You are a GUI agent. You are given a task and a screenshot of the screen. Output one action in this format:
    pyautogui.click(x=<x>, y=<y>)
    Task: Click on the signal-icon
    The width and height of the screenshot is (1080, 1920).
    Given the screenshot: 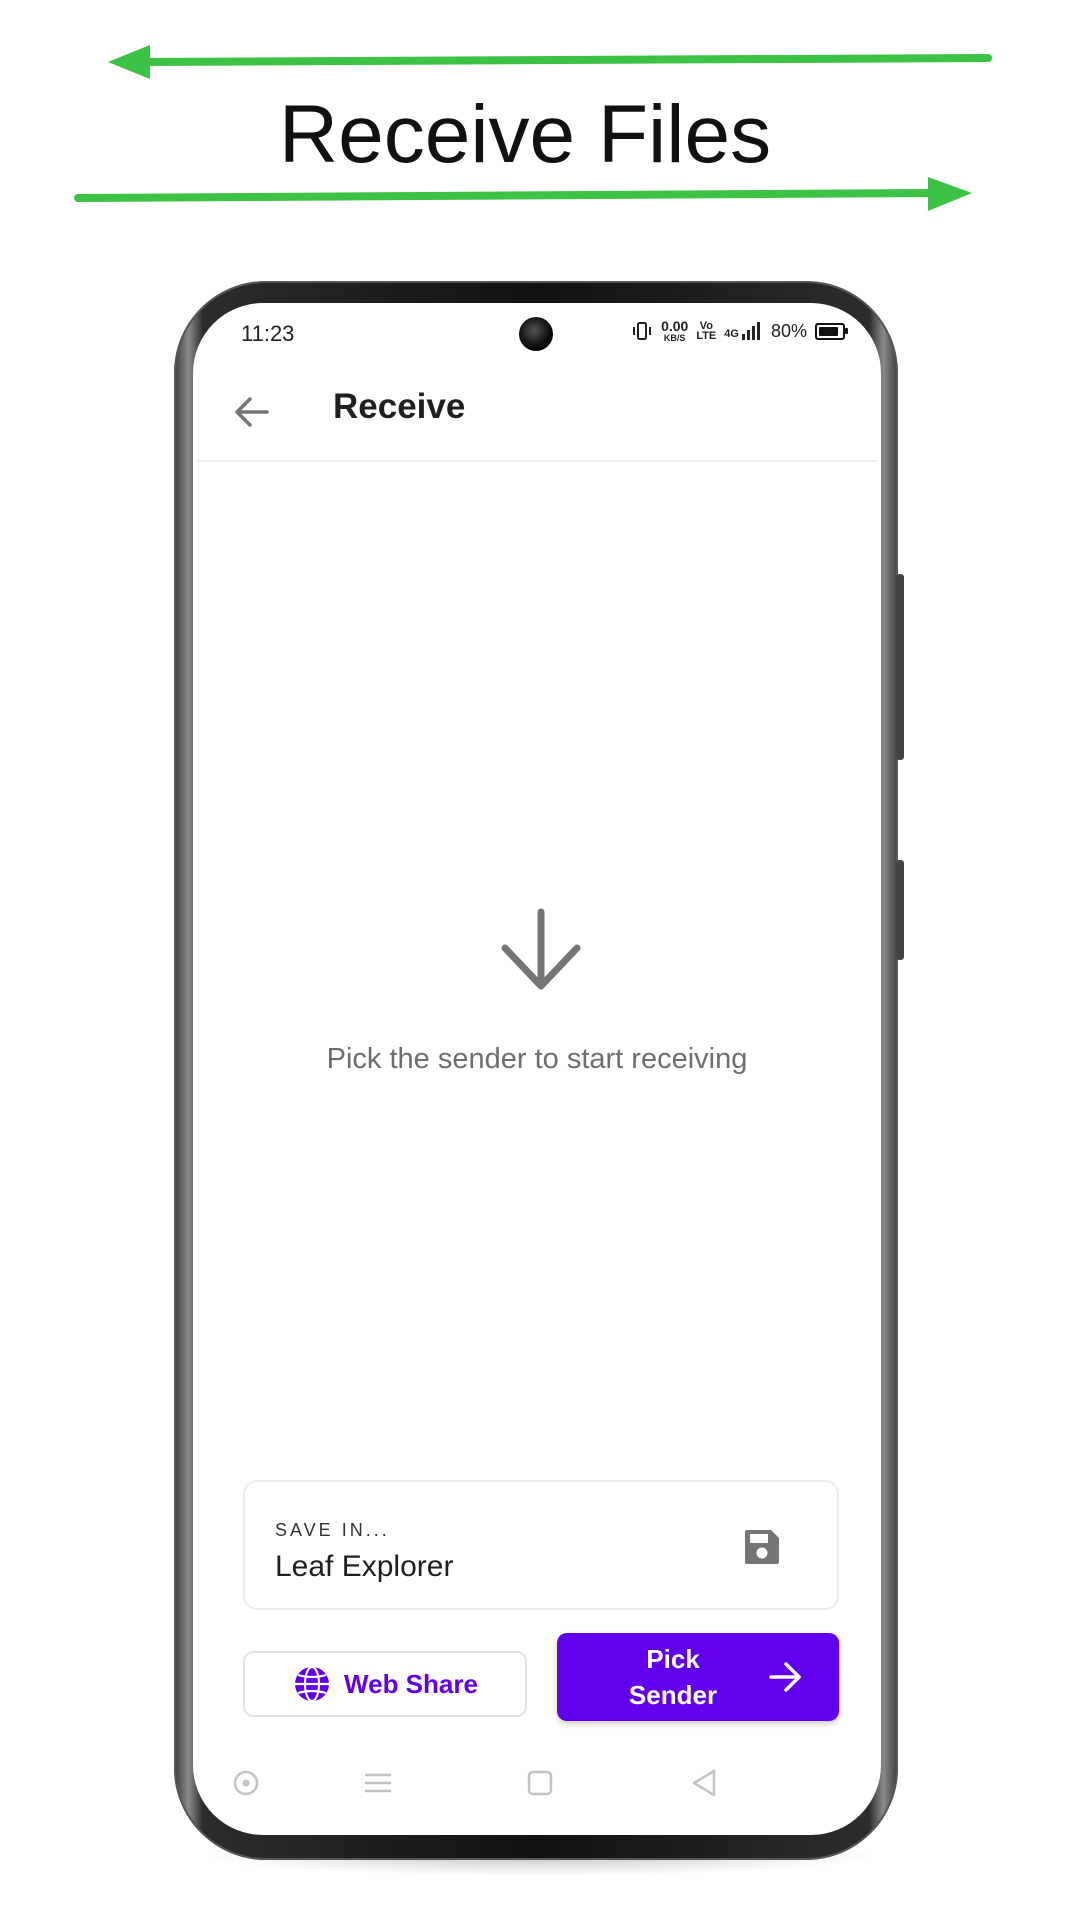 What is the action you would take?
    pyautogui.click(x=750, y=331)
    